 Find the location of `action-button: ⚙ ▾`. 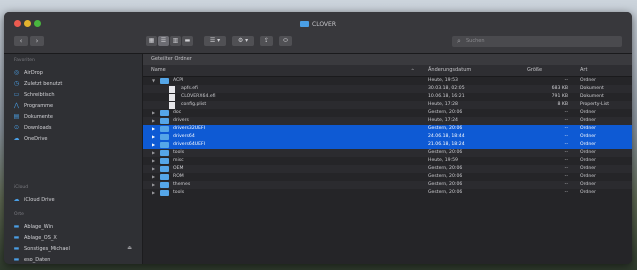

action-button: ⚙ ▾ is located at coordinates (243, 41).